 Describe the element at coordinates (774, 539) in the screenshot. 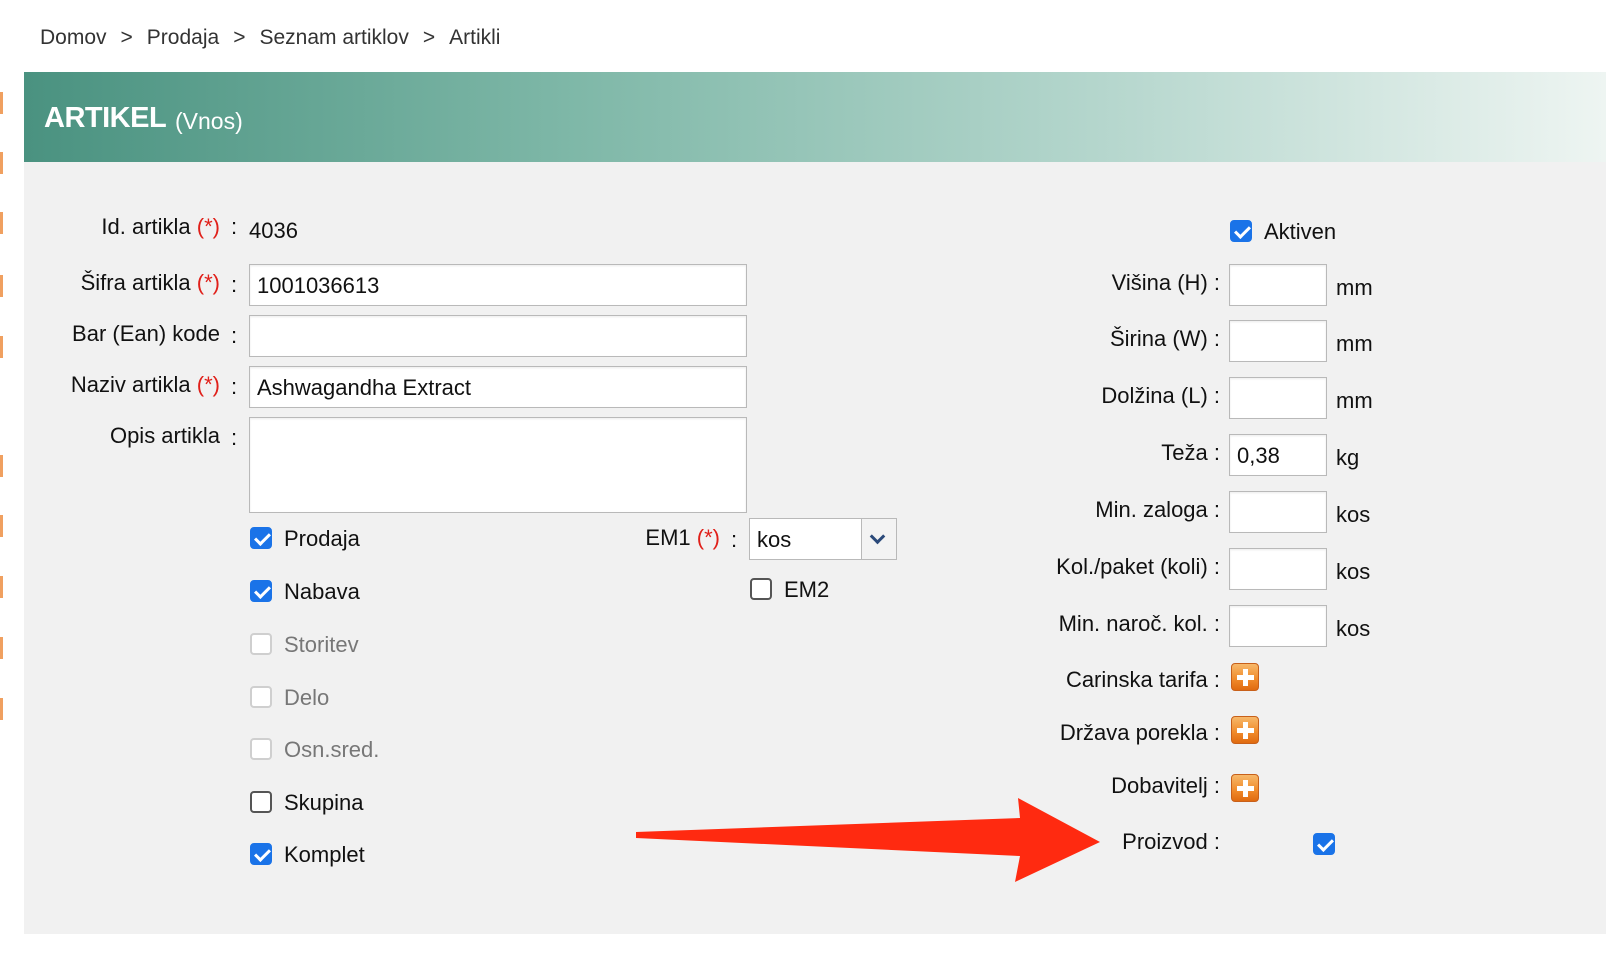

I see `em1-selected-value: kos` at that location.